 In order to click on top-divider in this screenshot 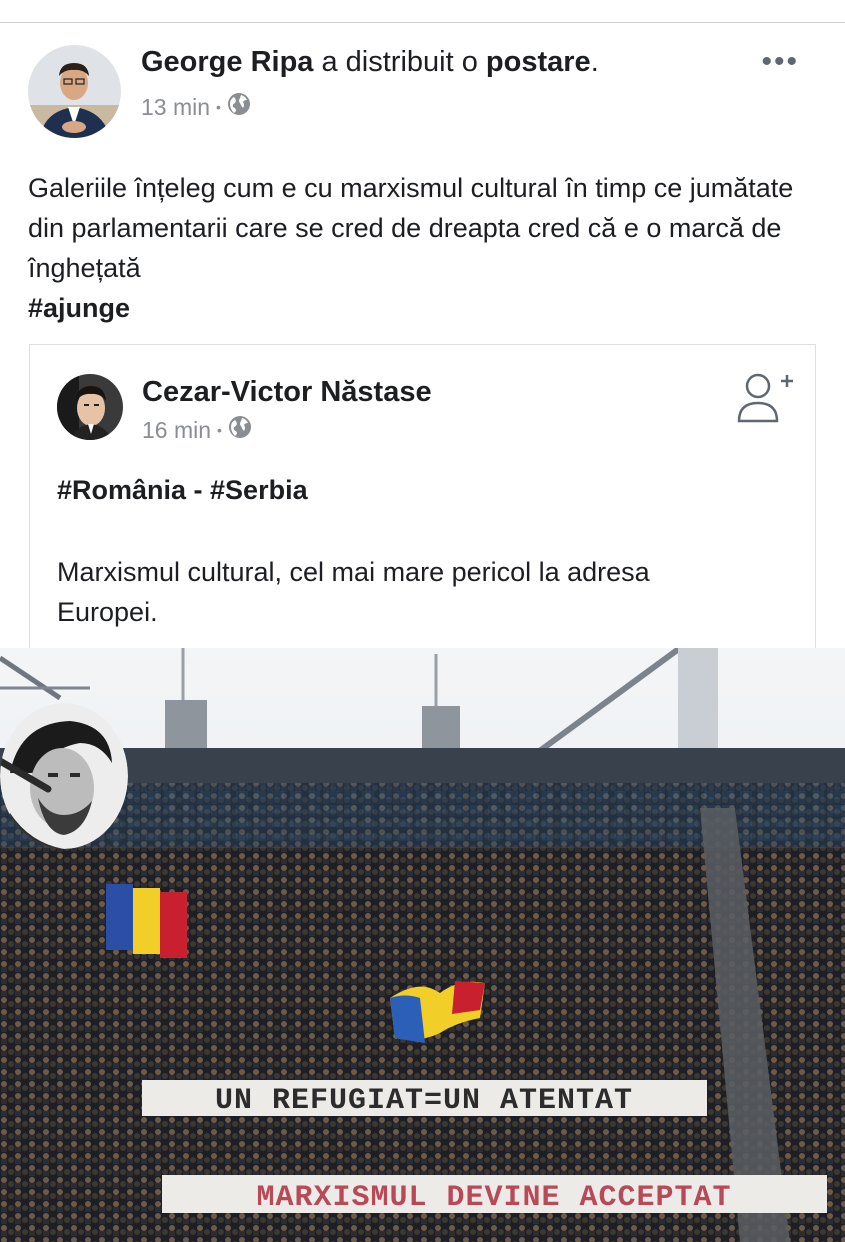, I will do `click(422, 22)`.